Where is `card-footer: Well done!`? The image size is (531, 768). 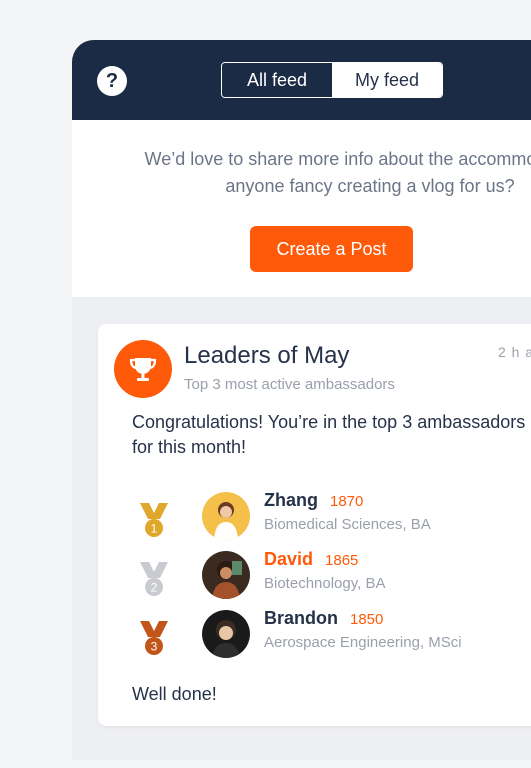
card-footer: Well done! is located at coordinates (174, 694).